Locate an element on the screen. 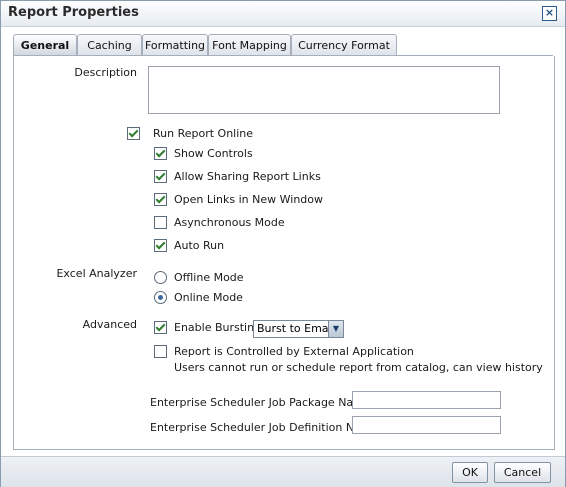  ess-package-input is located at coordinates (426, 400).